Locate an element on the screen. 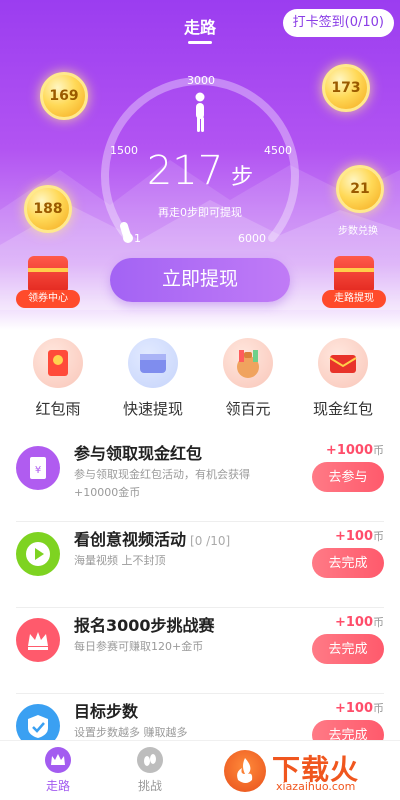 The image size is (400, 800). money-bag-icon is located at coordinates (248, 363).